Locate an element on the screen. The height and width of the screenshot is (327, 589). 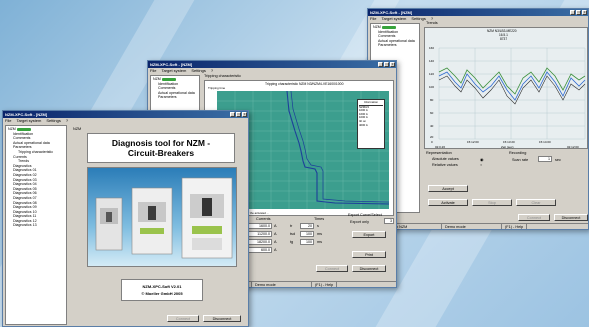
table-row: ✓ Ir 1600.0 A tr 20 s is located at coordinates (290, 227).